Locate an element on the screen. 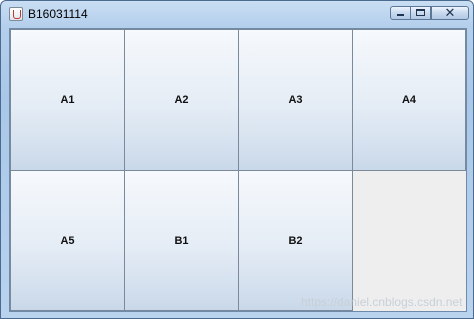  maximize-icon is located at coordinates (420, 12).